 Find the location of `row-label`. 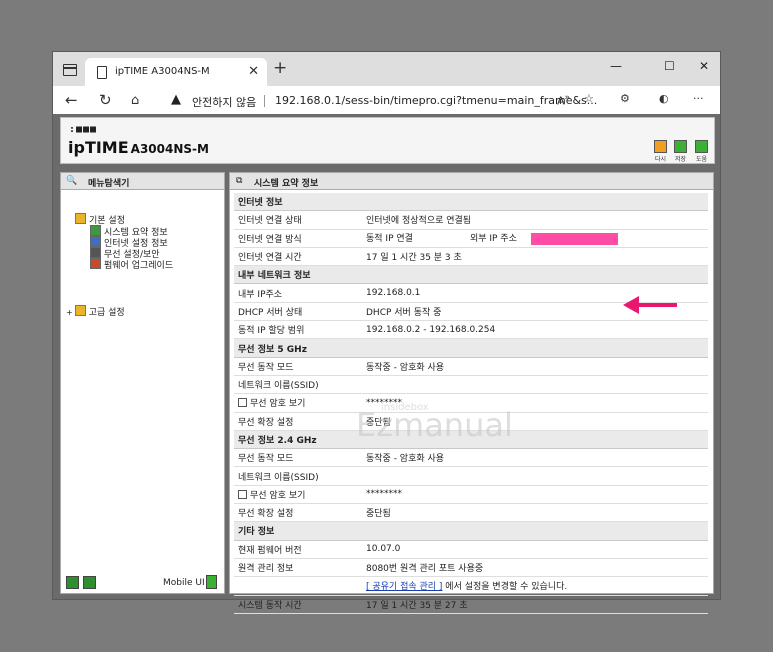

row-label is located at coordinates (298, 586).